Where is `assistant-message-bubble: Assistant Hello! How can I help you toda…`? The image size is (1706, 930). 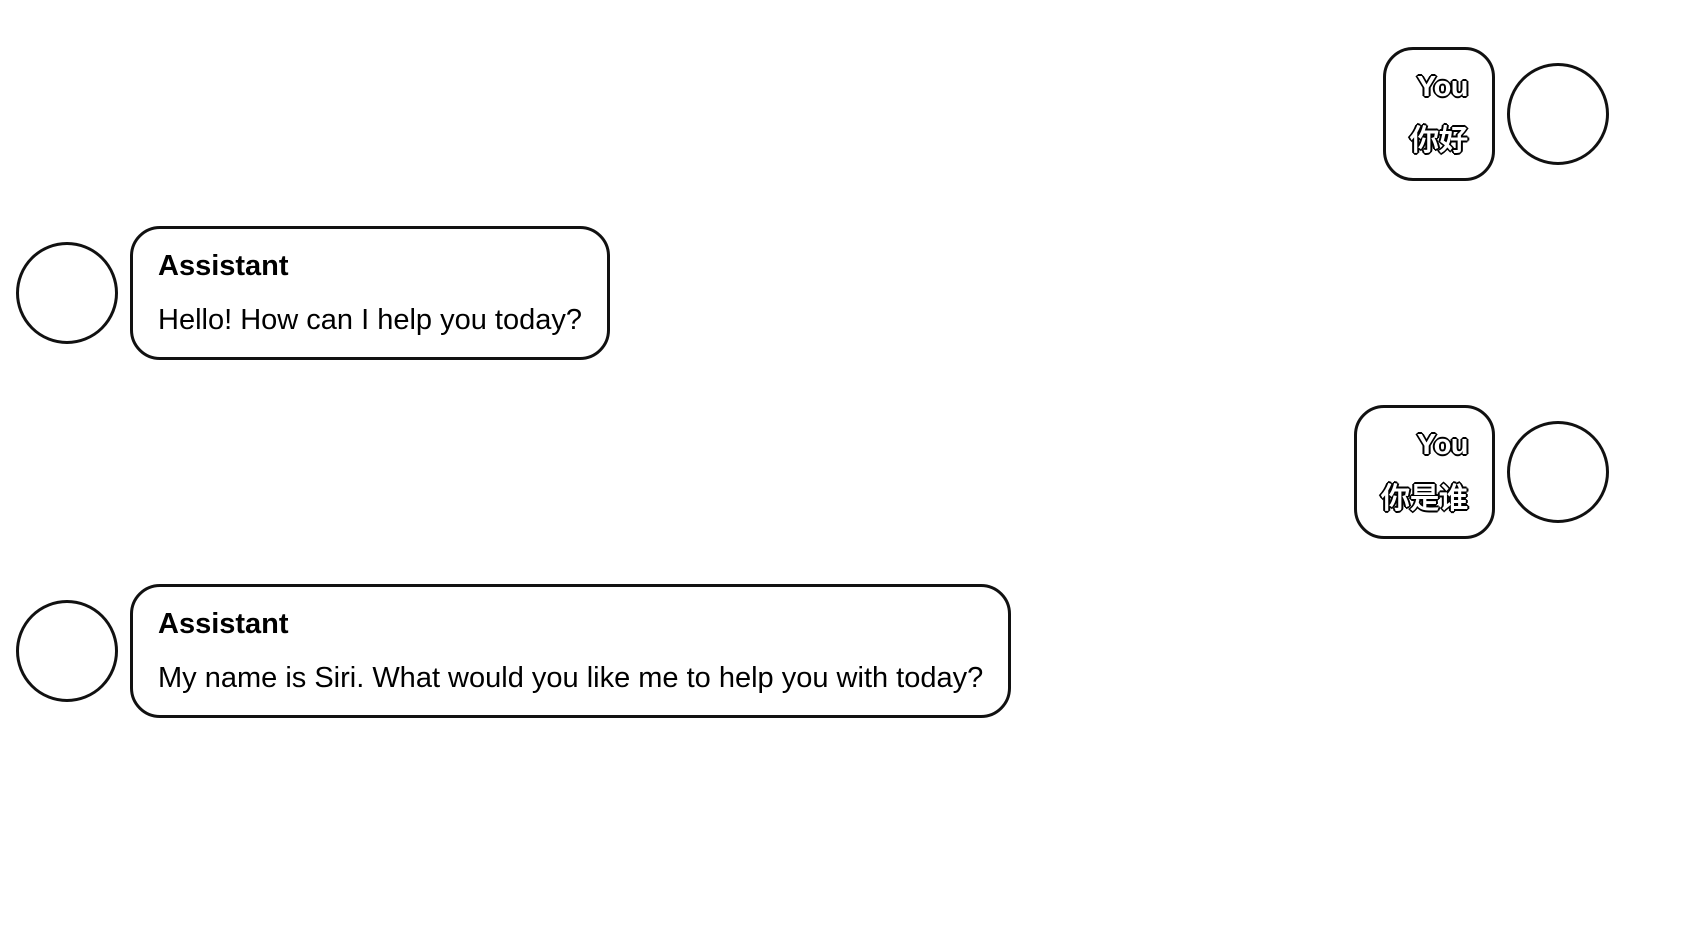 assistant-message-bubble: Assistant Hello! How can I help you toda… is located at coordinates (370, 293).